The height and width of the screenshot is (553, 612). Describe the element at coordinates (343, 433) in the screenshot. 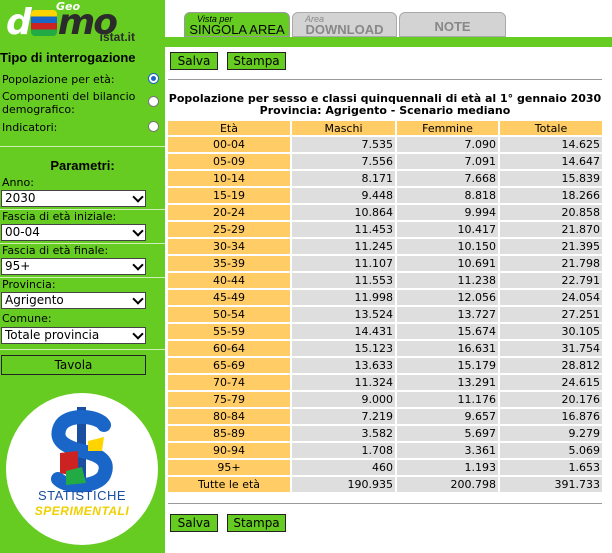

I see `maschi-cell: 3.582` at that location.